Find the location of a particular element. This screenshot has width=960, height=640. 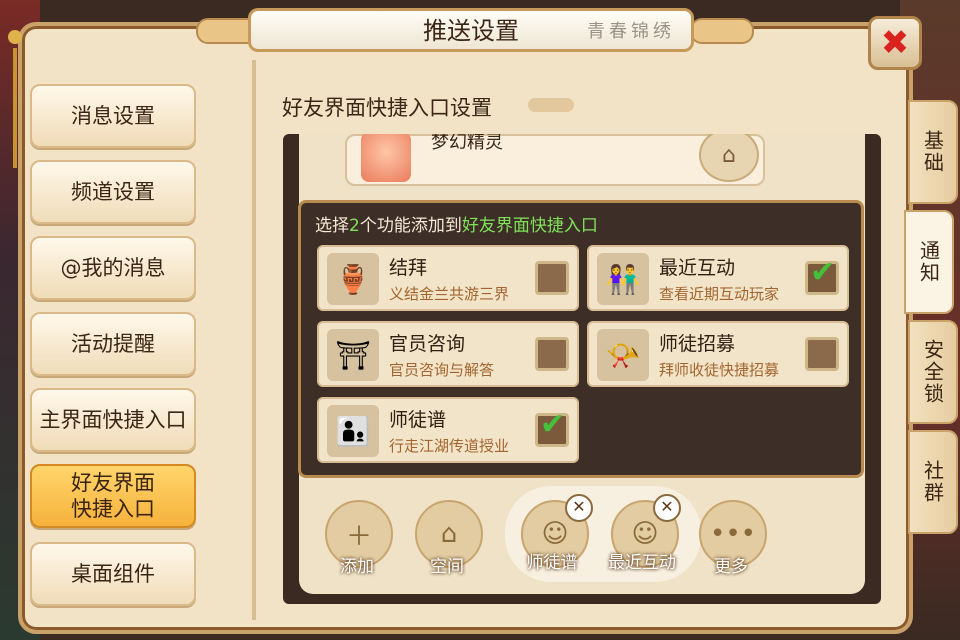

nav-item-main-shortcuts: 主界面快捷入口 is located at coordinates (113, 420).